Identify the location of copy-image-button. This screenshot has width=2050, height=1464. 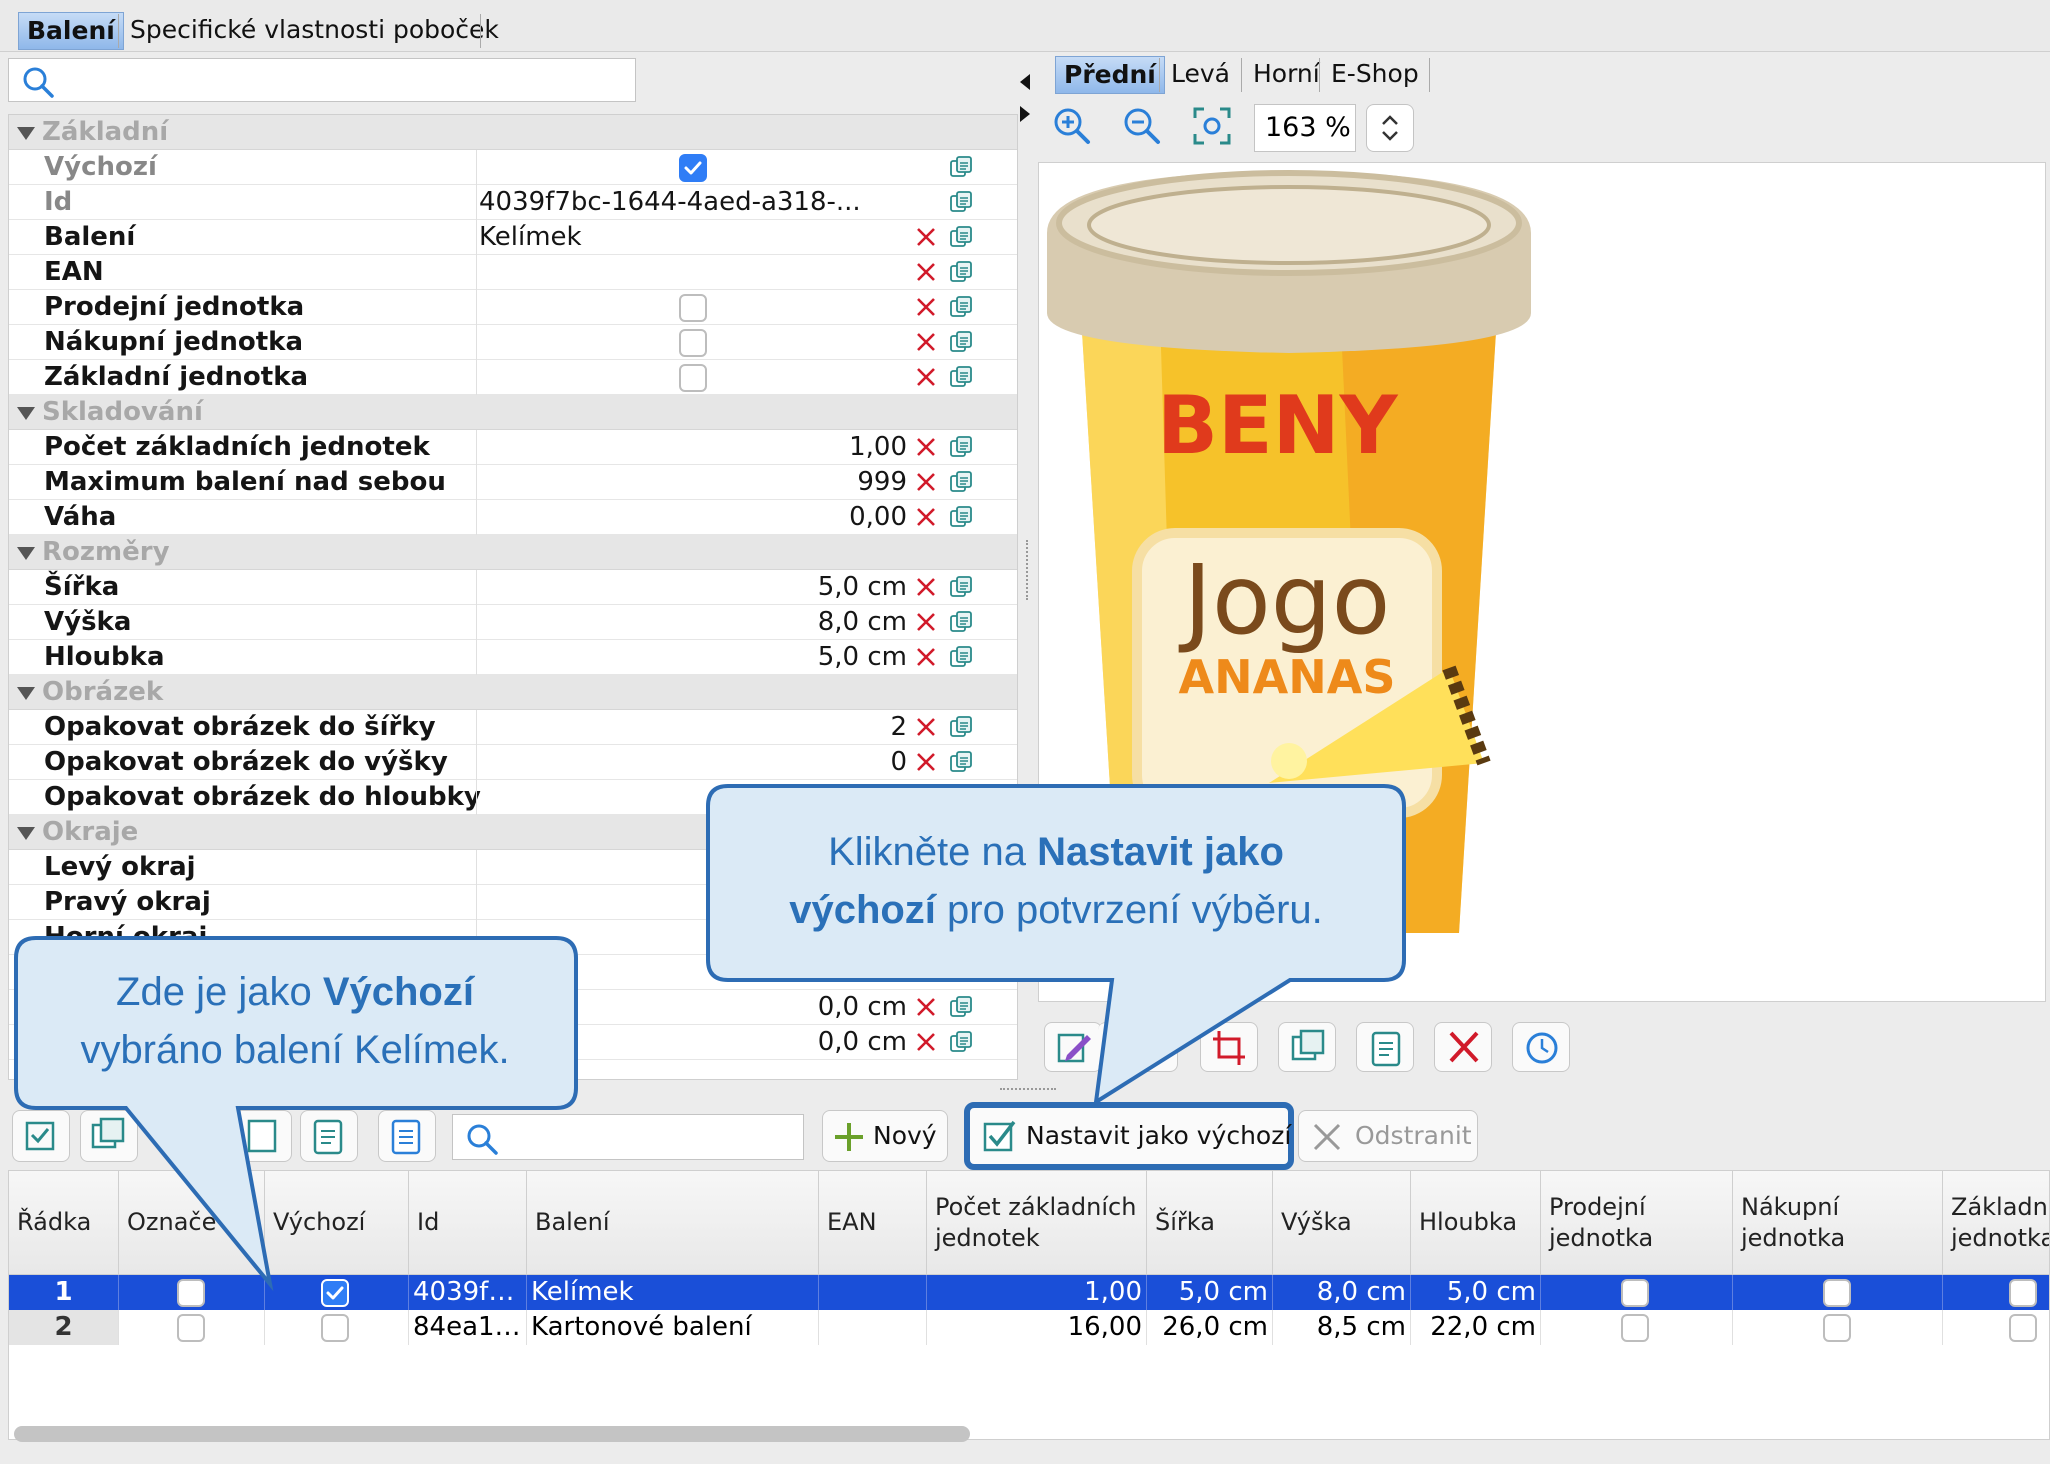
(1307, 1047).